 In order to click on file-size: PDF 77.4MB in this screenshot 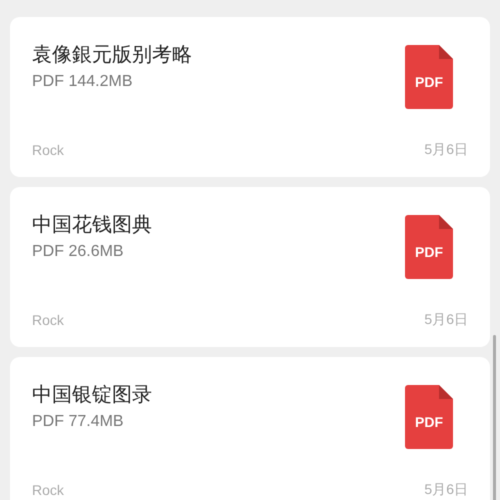, I will do `click(78, 422)`.